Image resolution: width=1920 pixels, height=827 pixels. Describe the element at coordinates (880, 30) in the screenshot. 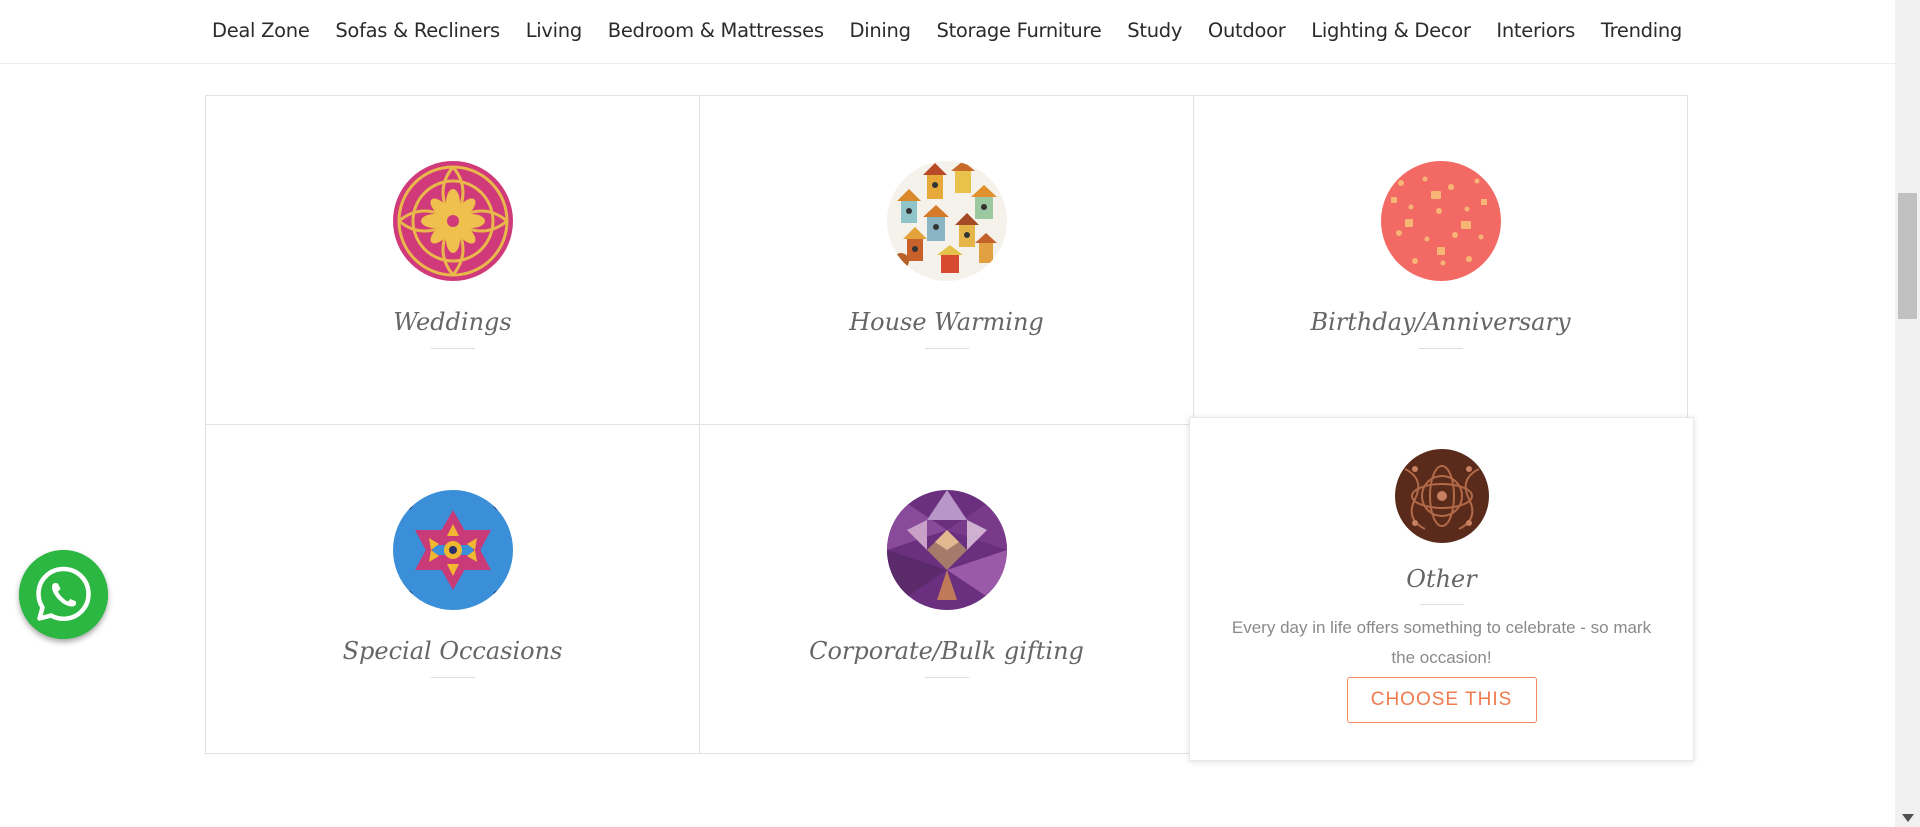

I see `nav-item-dining: Dining` at that location.